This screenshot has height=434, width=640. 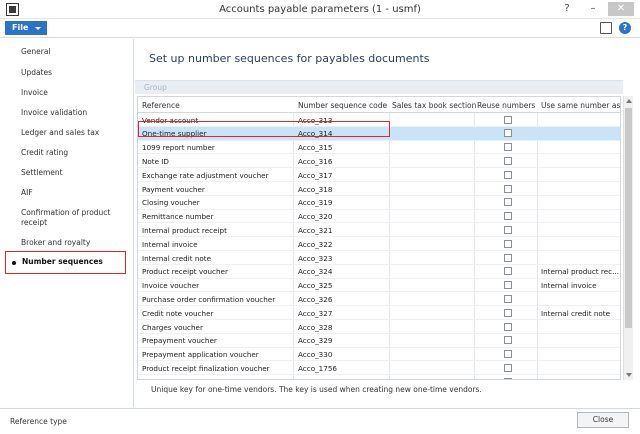 I want to click on scroll-down-icon, so click(x=629, y=375).